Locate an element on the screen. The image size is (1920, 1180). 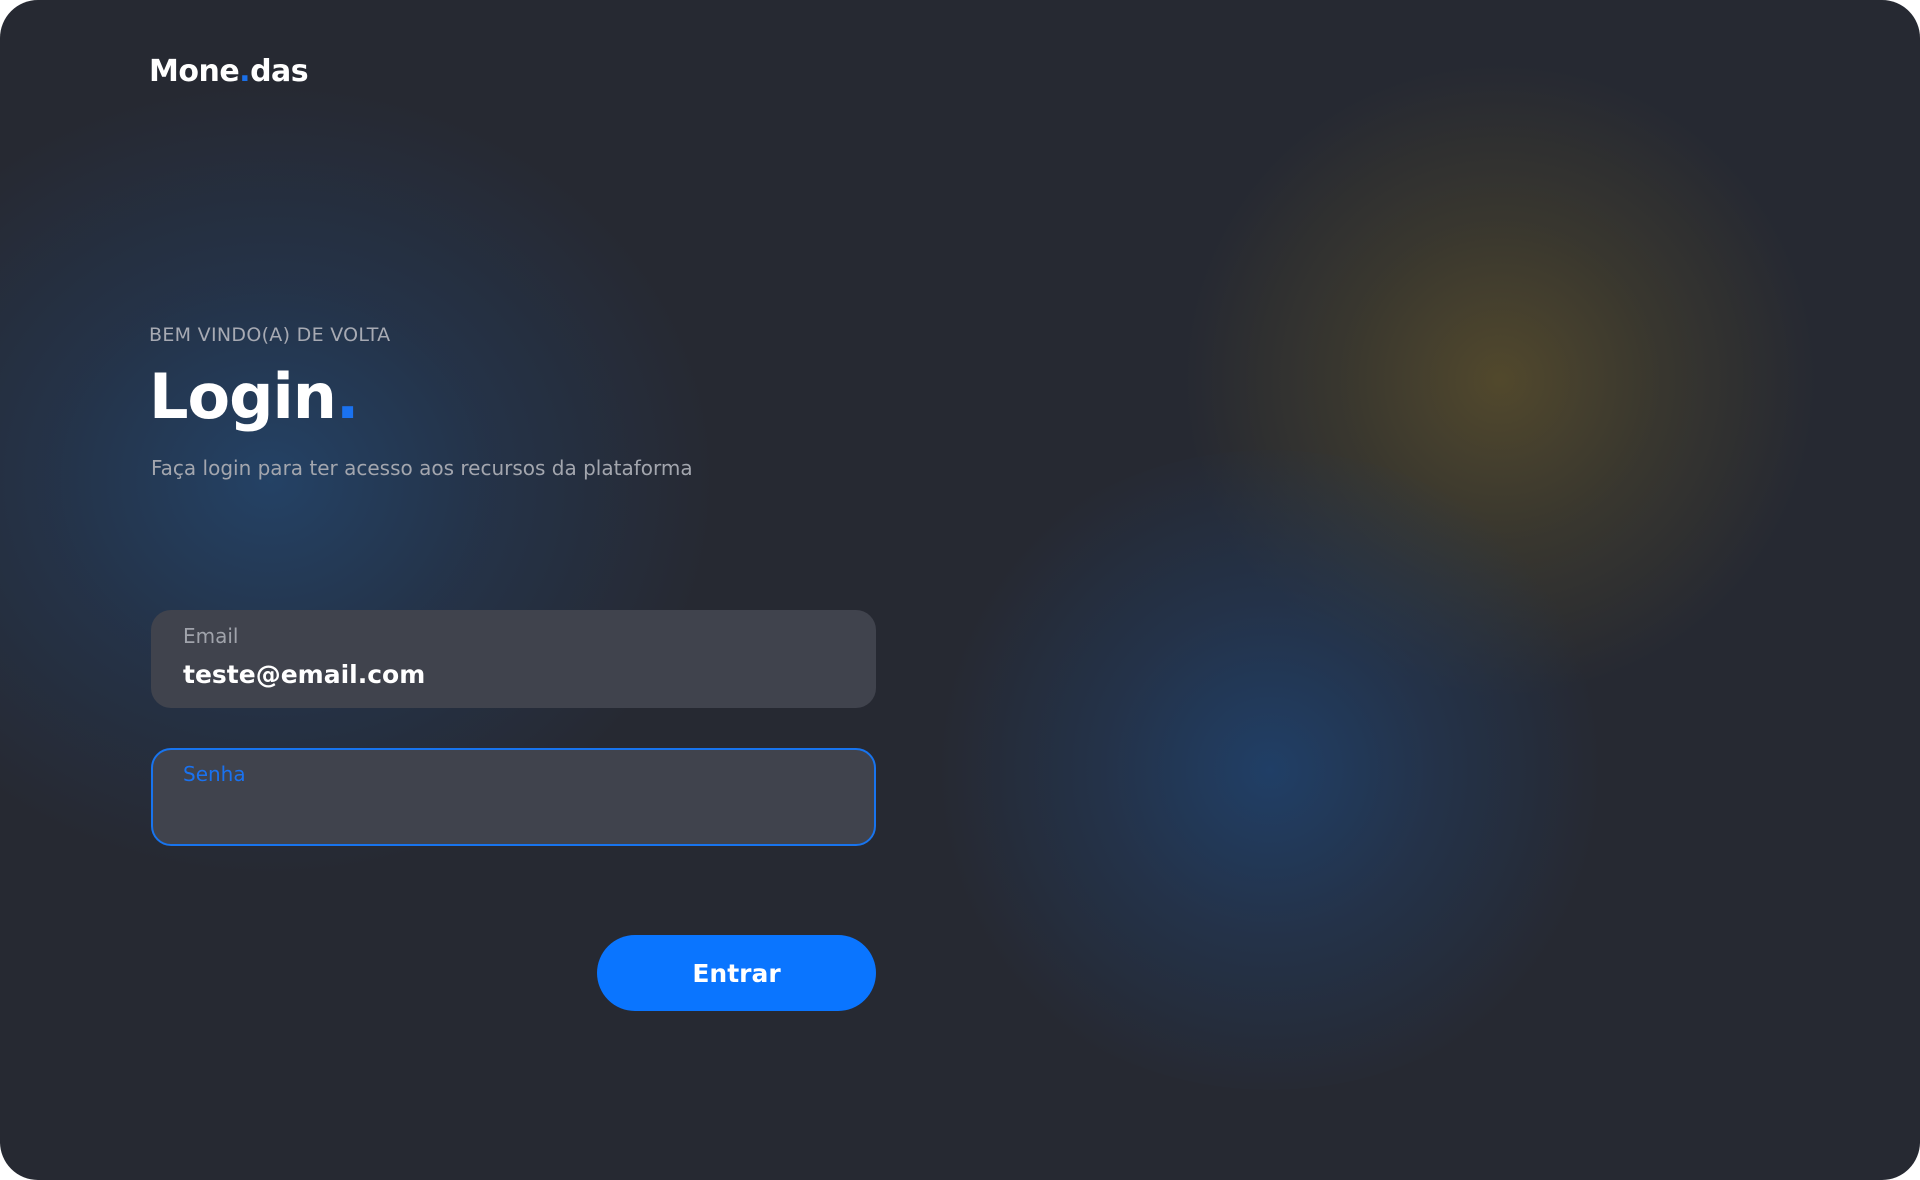
brand-name-end: das is located at coordinates (279, 71).